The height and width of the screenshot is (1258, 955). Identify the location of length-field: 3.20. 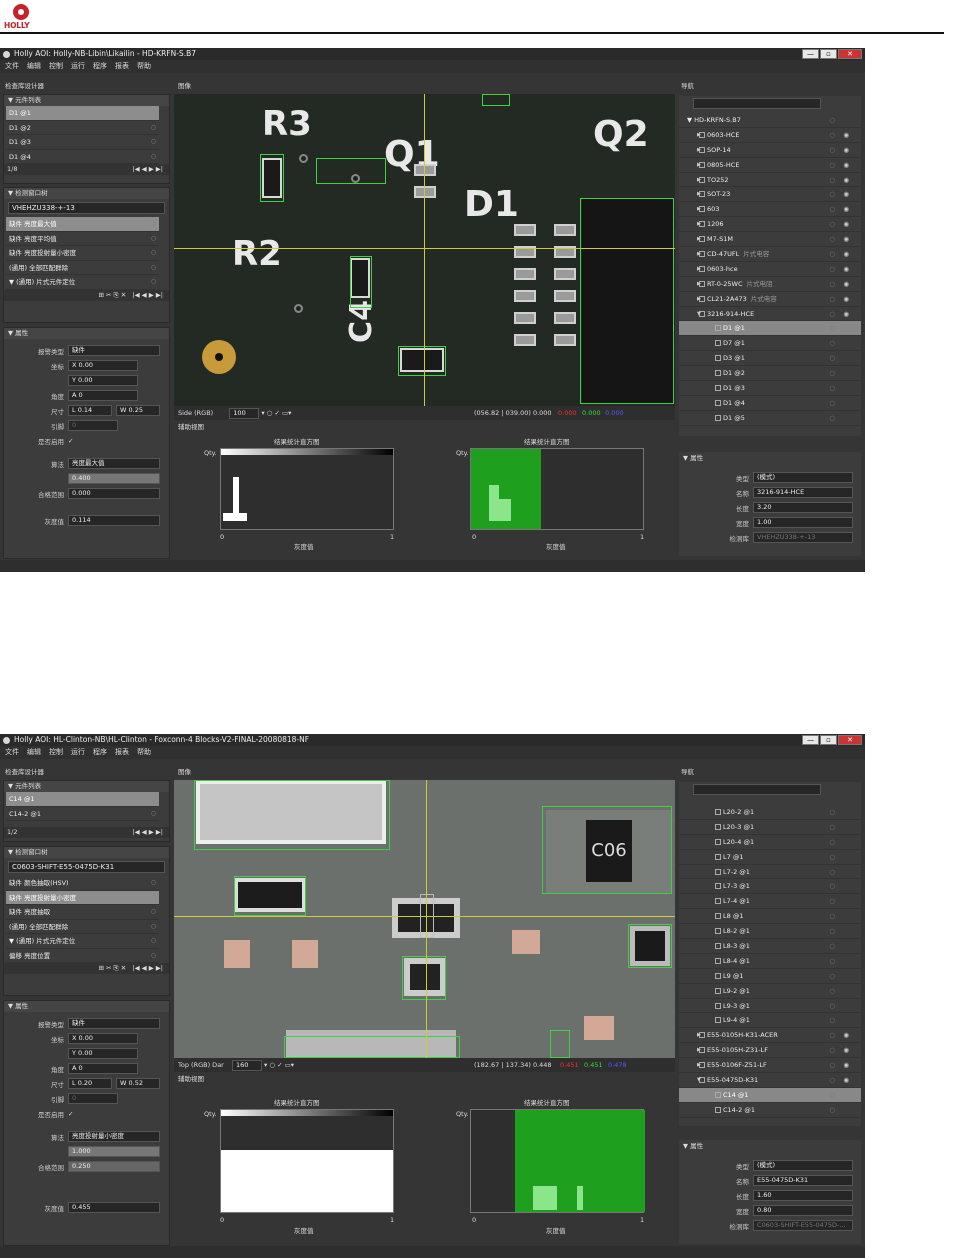
(803, 507).